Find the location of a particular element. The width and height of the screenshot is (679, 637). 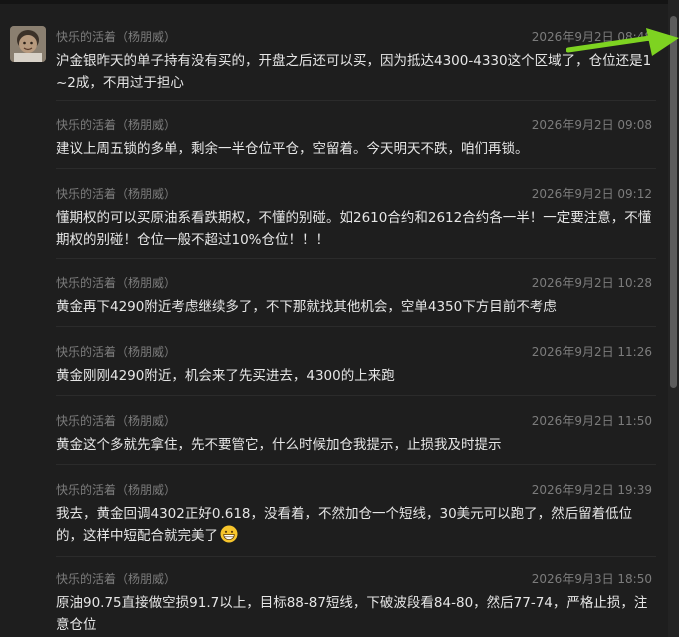

message-time: 2026年9月2日 11:50 is located at coordinates (591, 421).